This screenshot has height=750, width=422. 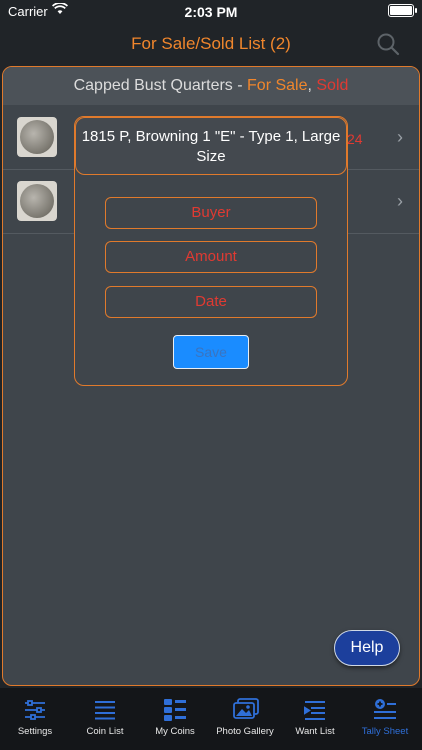 What do you see at coordinates (277, 85) in the screenshot?
I see `header-for-sale: For Sale` at bounding box center [277, 85].